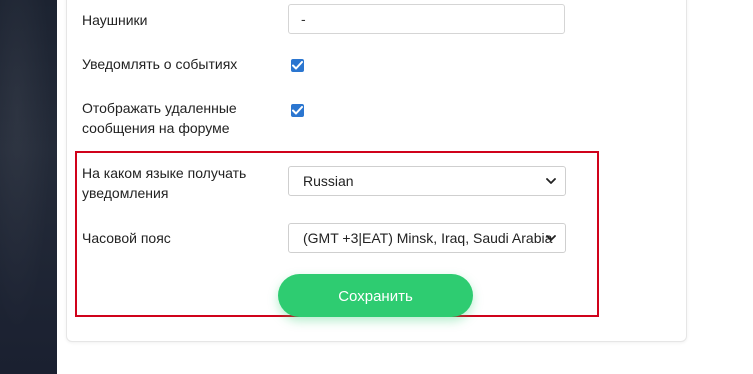 Image resolution: width=753 pixels, height=374 pixels. Describe the element at coordinates (426, 19) in the screenshot. I see `headphones-input: -` at that location.